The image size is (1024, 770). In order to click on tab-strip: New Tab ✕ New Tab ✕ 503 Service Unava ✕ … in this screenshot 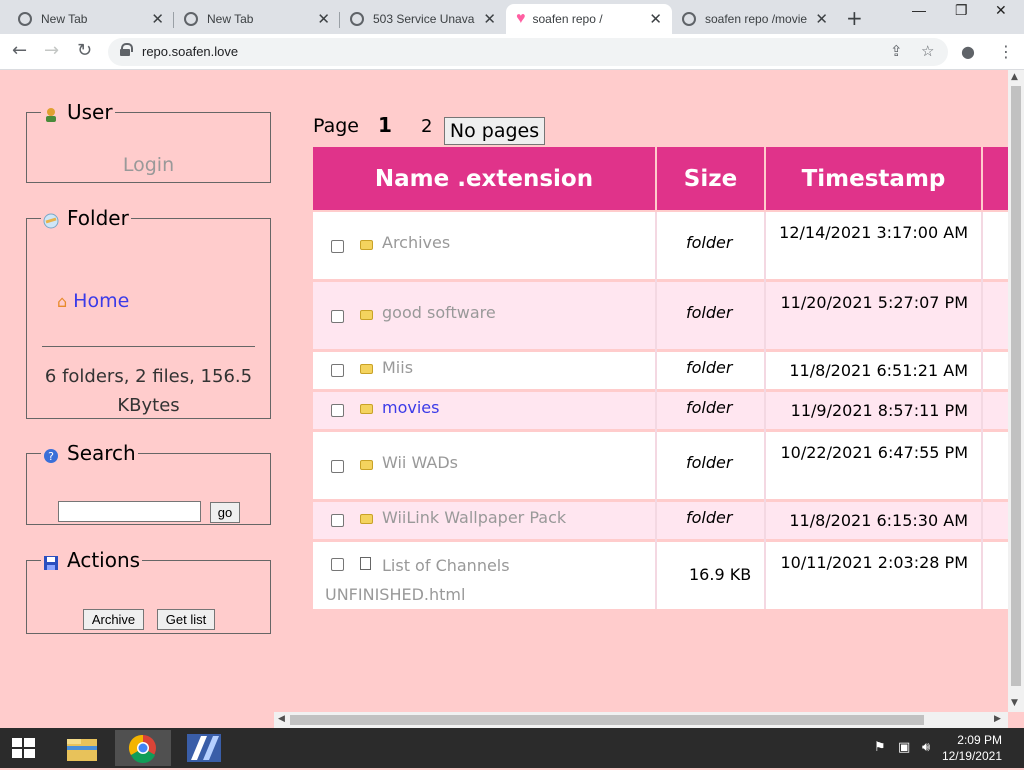, I will do `click(512, 17)`.